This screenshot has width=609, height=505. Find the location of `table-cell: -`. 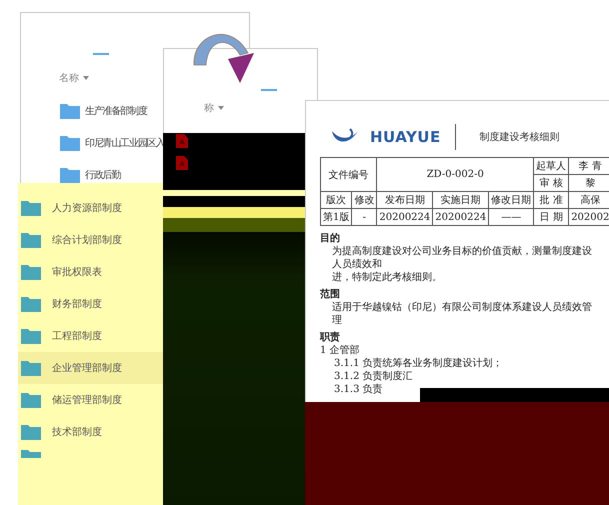

table-cell: - is located at coordinates (364, 217).